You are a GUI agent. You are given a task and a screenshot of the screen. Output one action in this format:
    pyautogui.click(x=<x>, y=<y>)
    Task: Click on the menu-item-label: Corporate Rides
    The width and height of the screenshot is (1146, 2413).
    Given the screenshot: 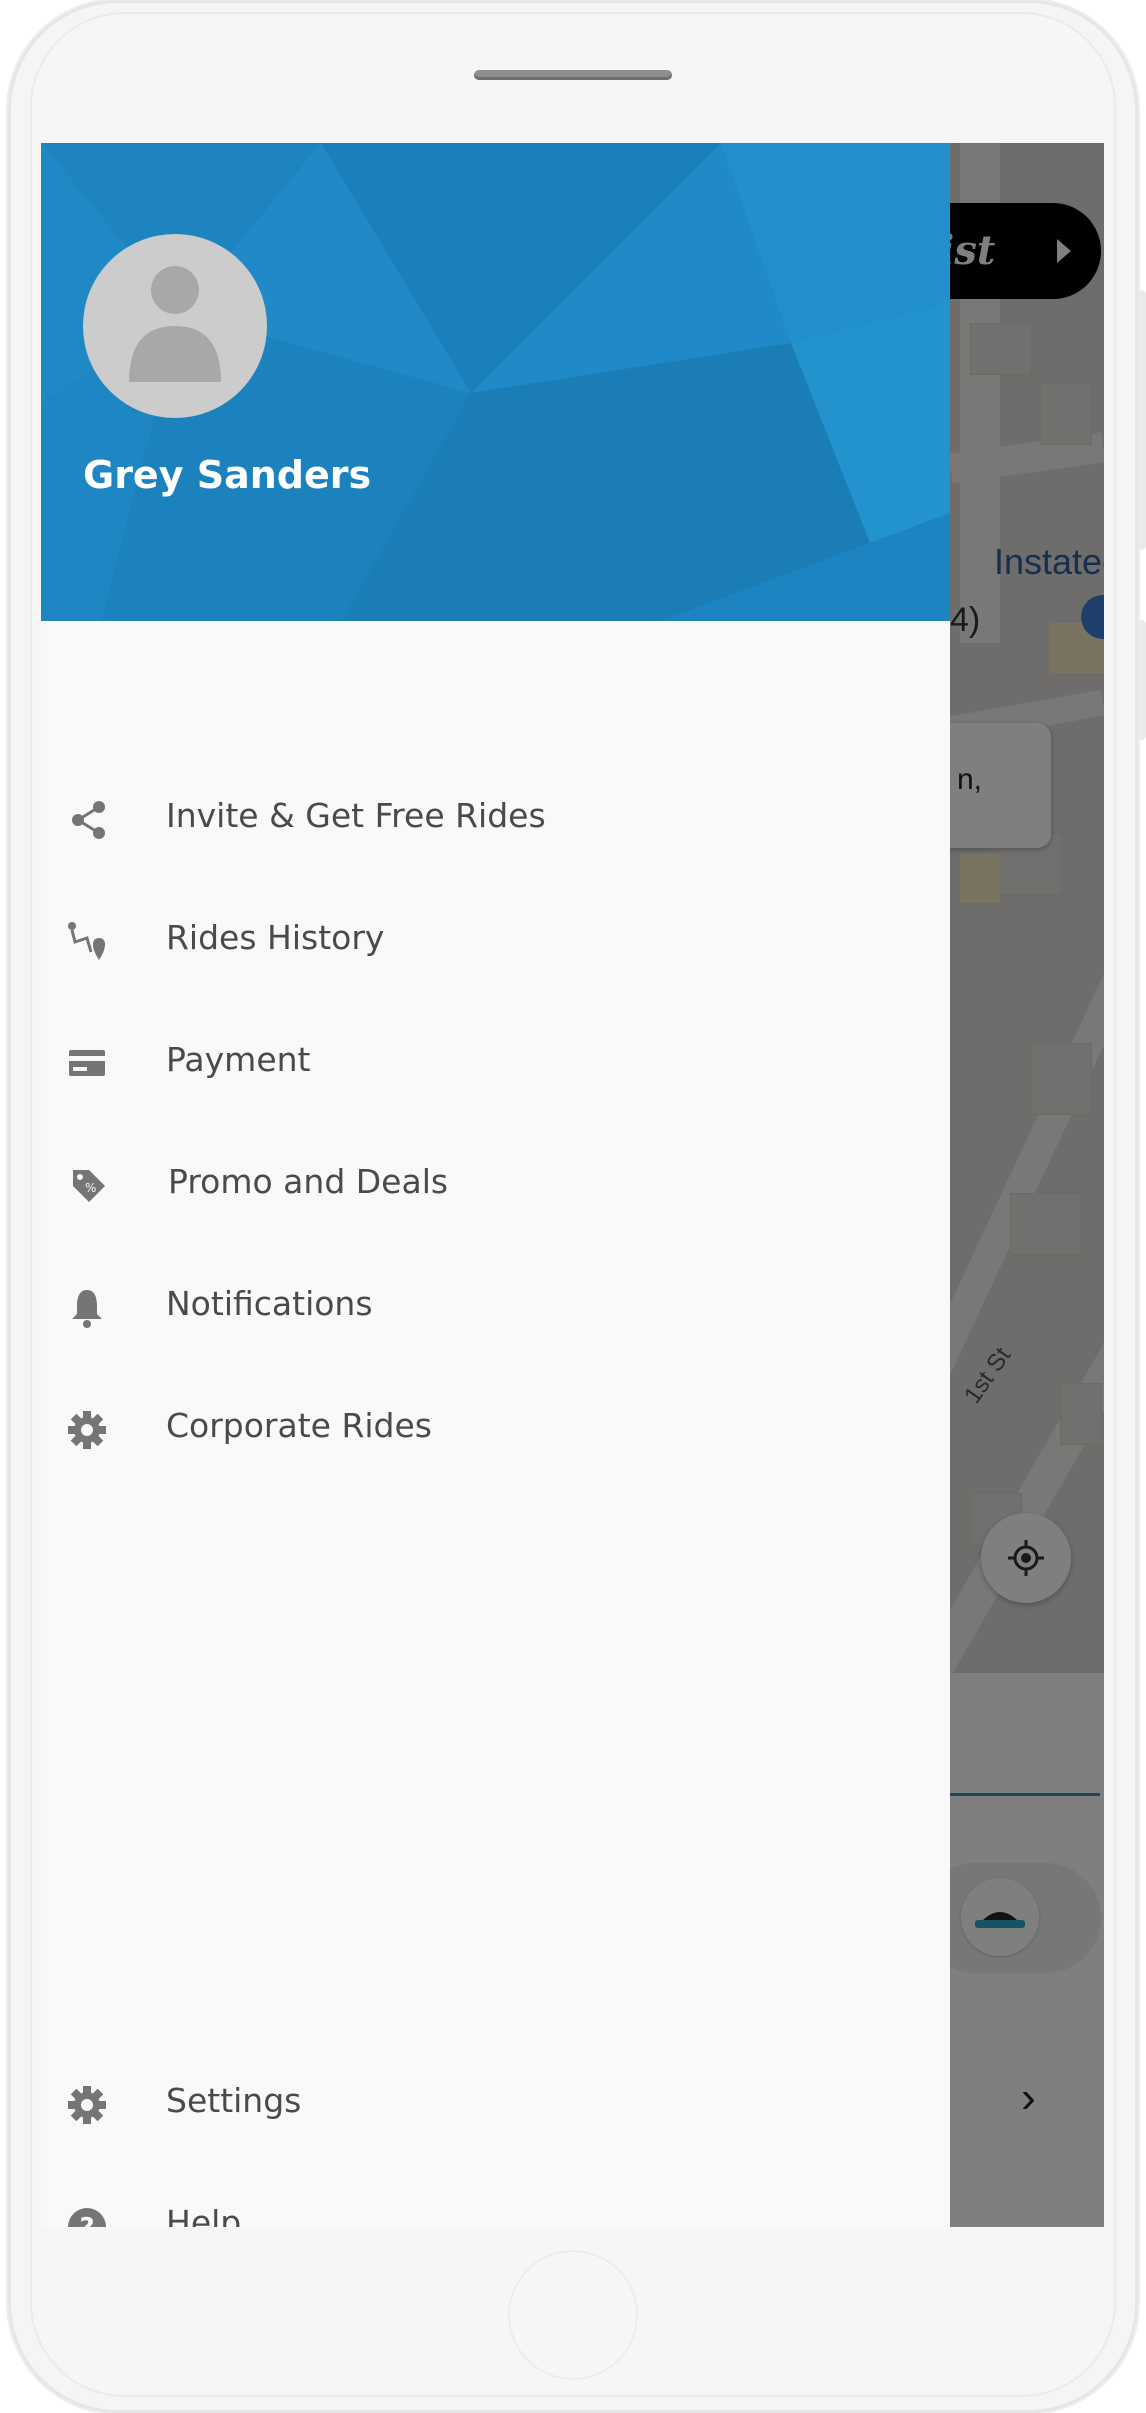 What is the action you would take?
    pyautogui.click(x=299, y=1425)
    